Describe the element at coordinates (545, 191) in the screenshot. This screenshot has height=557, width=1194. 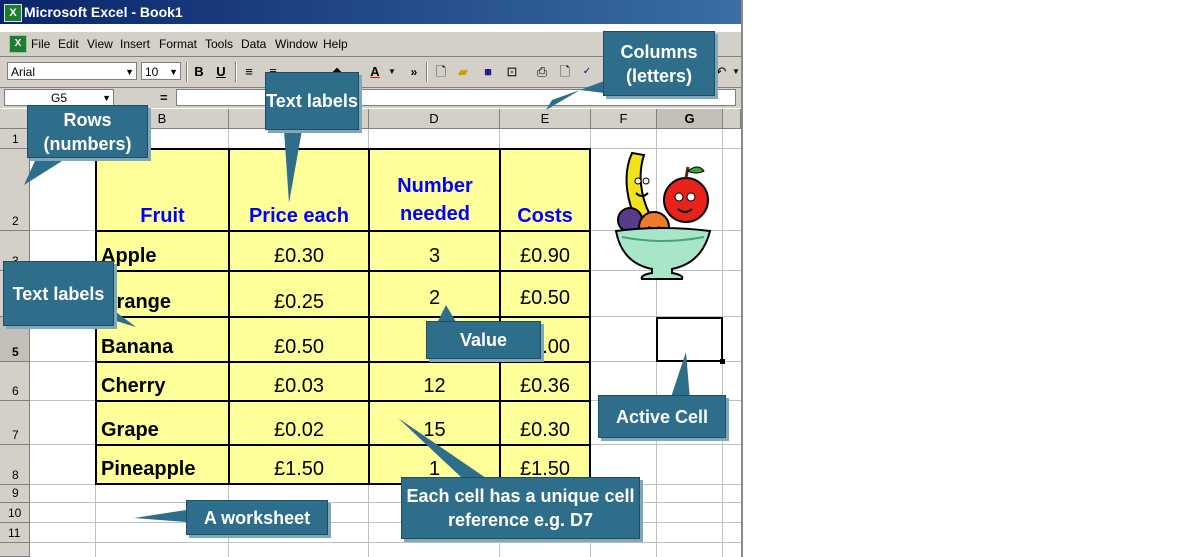
I see `header-cell: Costs` at that location.